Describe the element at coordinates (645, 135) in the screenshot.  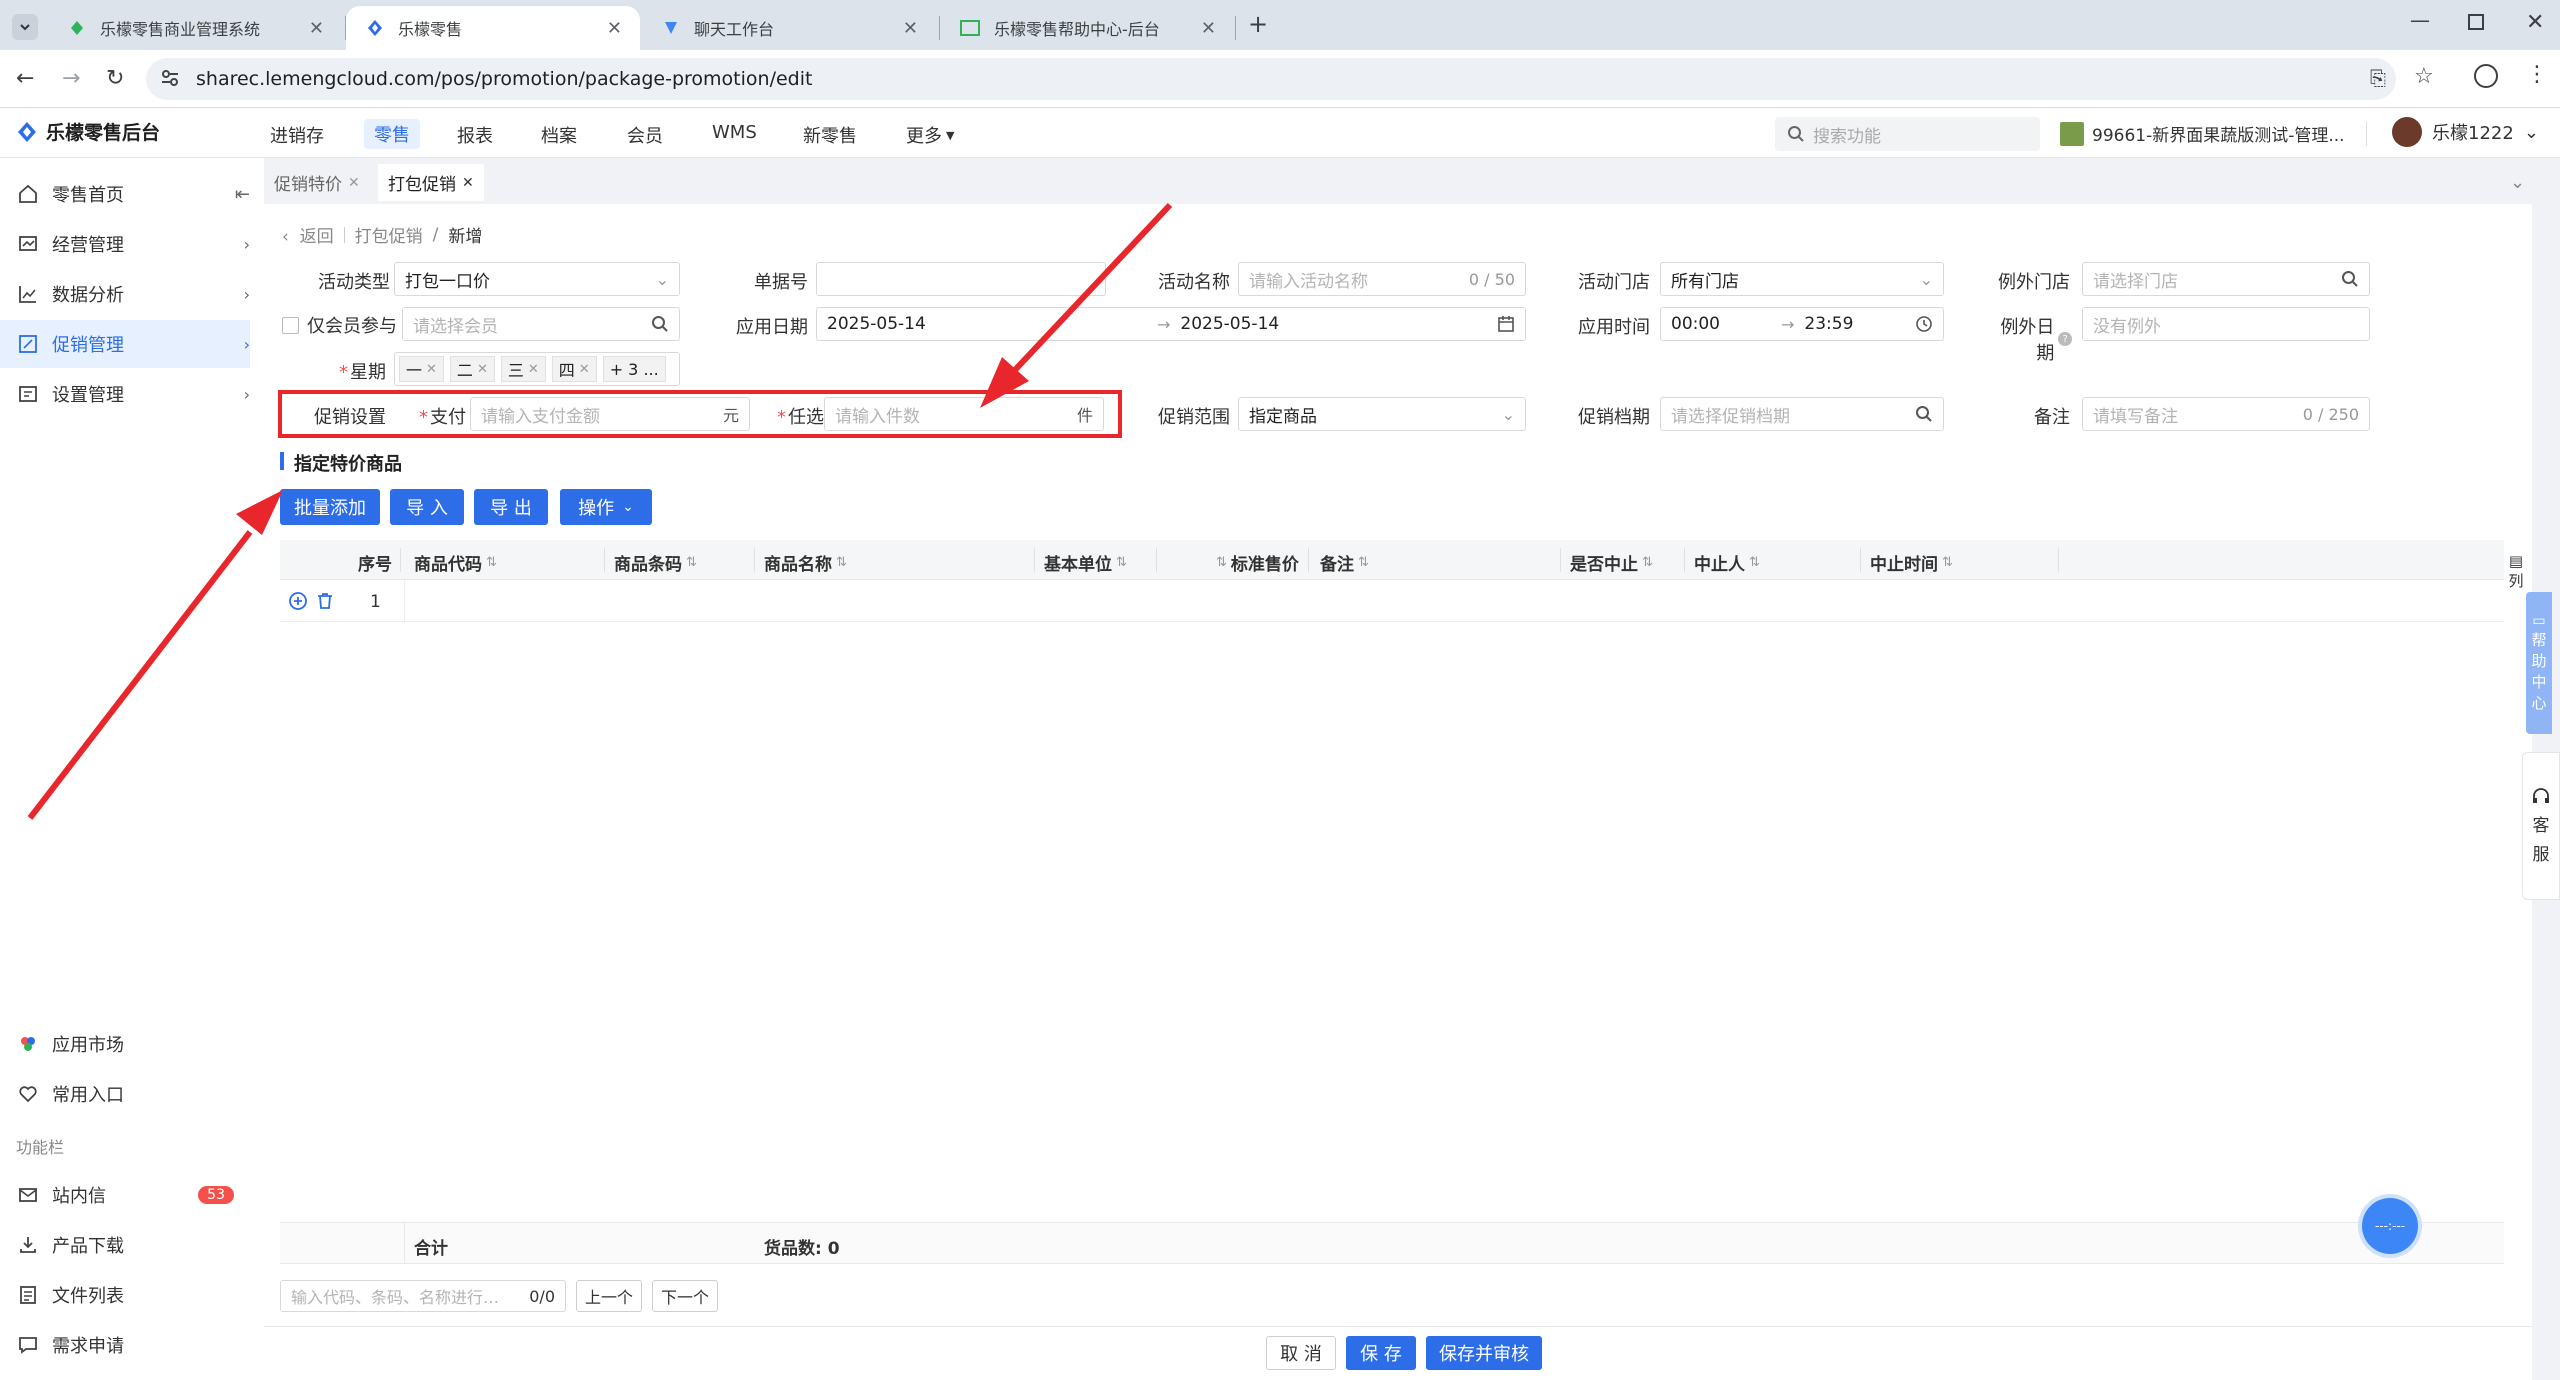
I see `nav-members: 会员` at that location.